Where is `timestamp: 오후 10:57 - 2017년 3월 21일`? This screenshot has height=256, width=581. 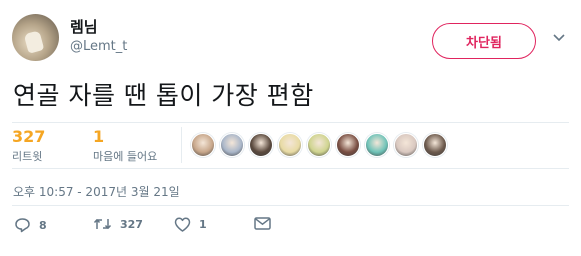
timestamp: 오후 10:57 - 2017년 3월 21일 is located at coordinates (96, 191).